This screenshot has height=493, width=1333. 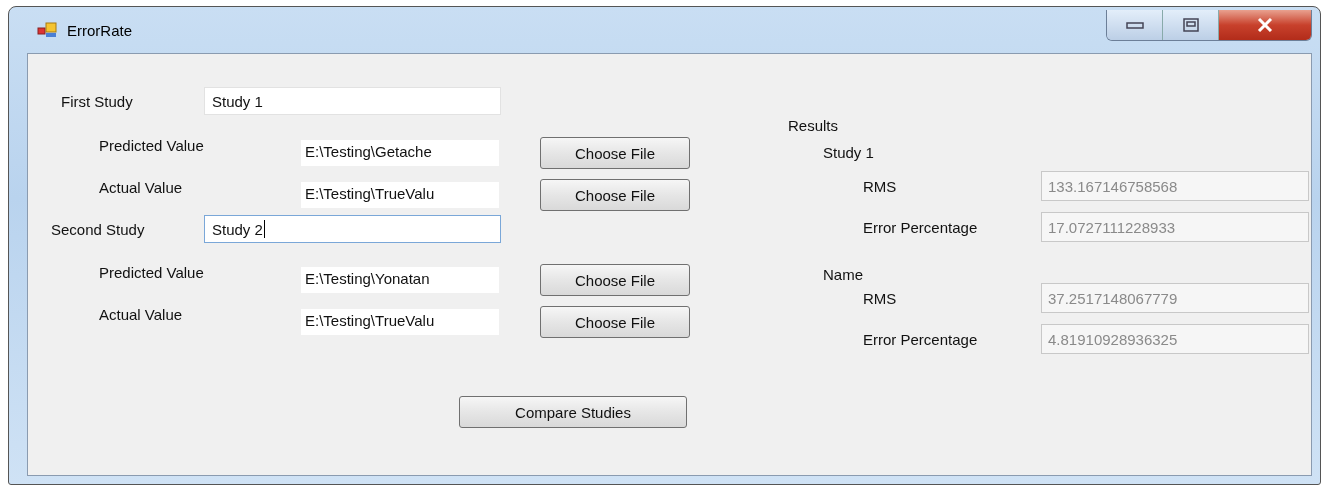 I want to click on result-field: 37.2517148067779, so click(x=1175, y=298).